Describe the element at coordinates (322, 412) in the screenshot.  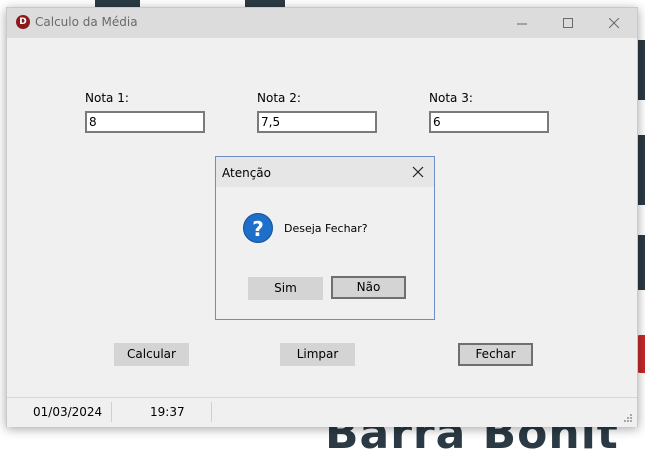
I see `status-bar: 01/03/2024 19:37` at that location.